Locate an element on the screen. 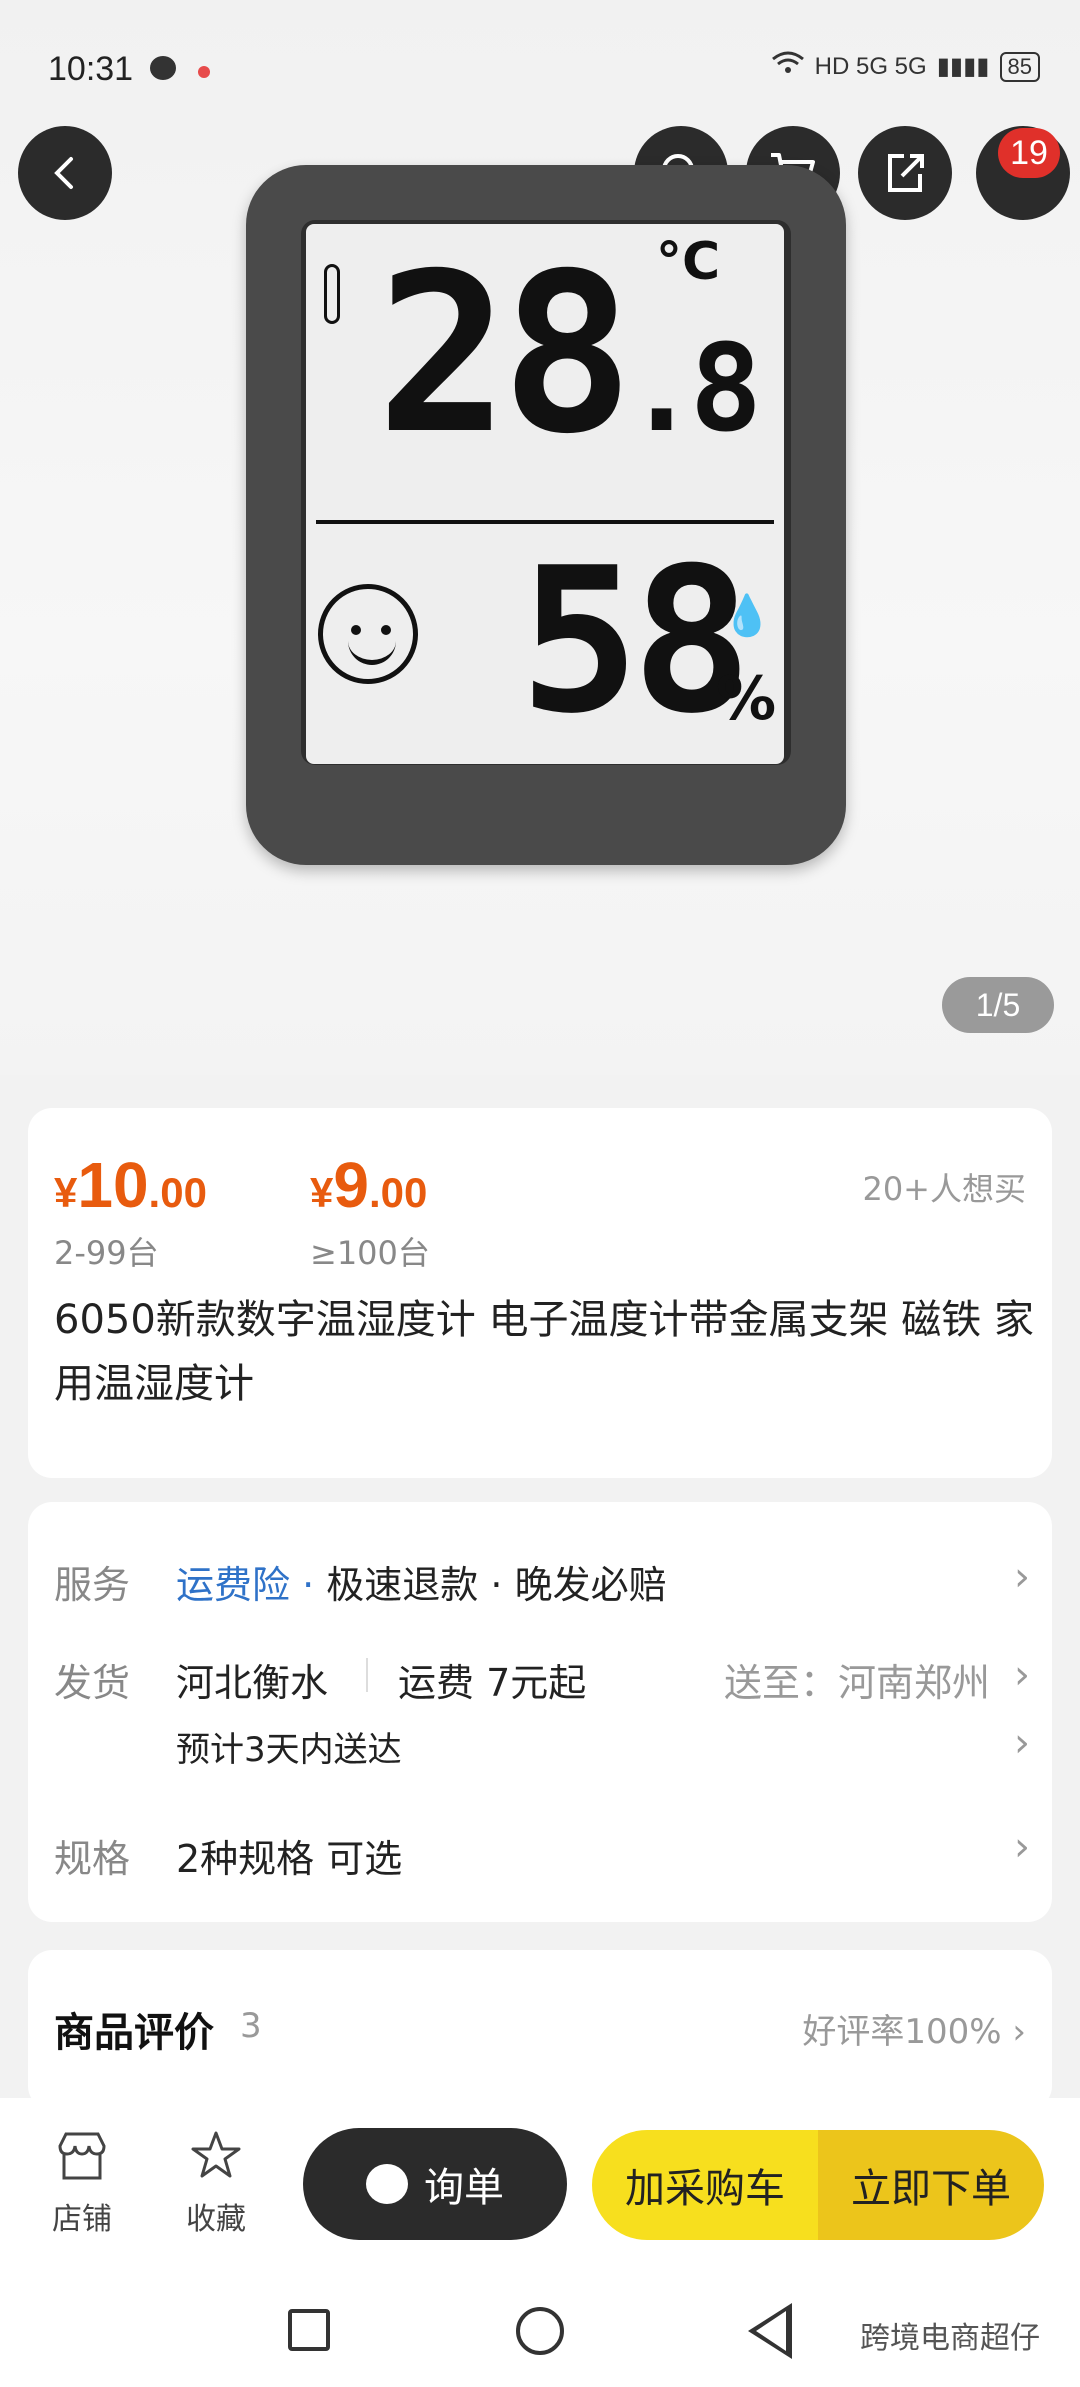 The image size is (1080, 2387). service-fast-refund: 极速退款 is located at coordinates (402, 1585).